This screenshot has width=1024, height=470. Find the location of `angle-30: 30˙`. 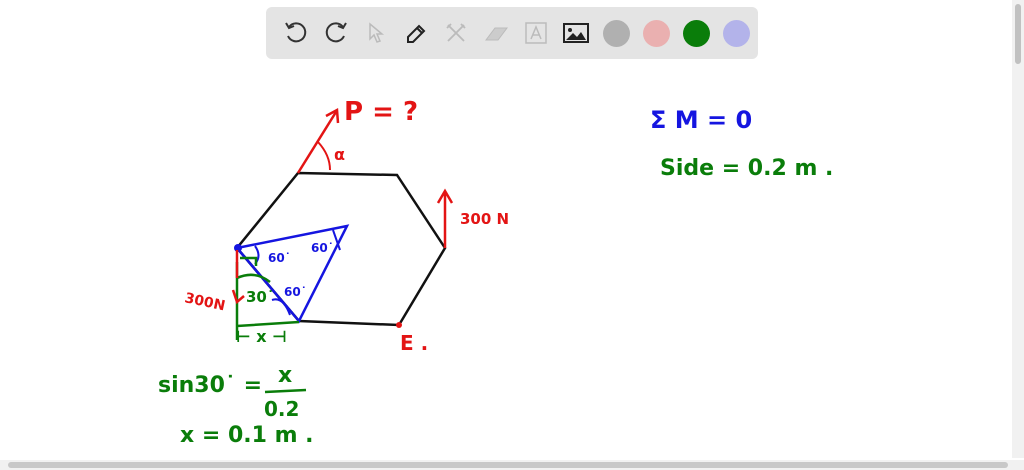

angle-30: 30˙ is located at coordinates (260, 297).